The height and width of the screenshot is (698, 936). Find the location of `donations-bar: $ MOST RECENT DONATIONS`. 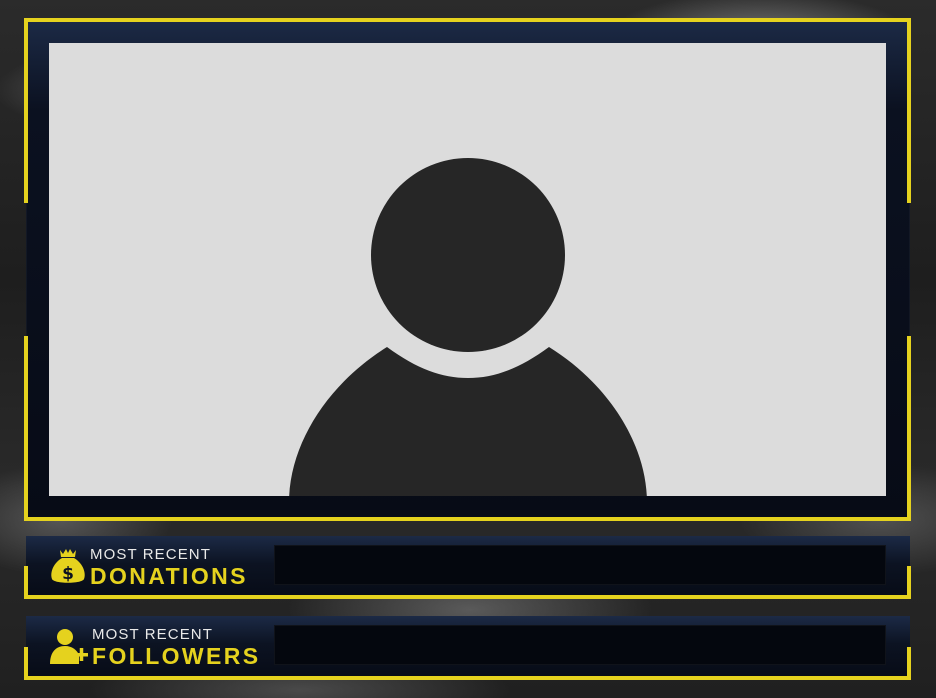

donations-bar: $ MOST RECENT DONATIONS is located at coordinates (468, 567).